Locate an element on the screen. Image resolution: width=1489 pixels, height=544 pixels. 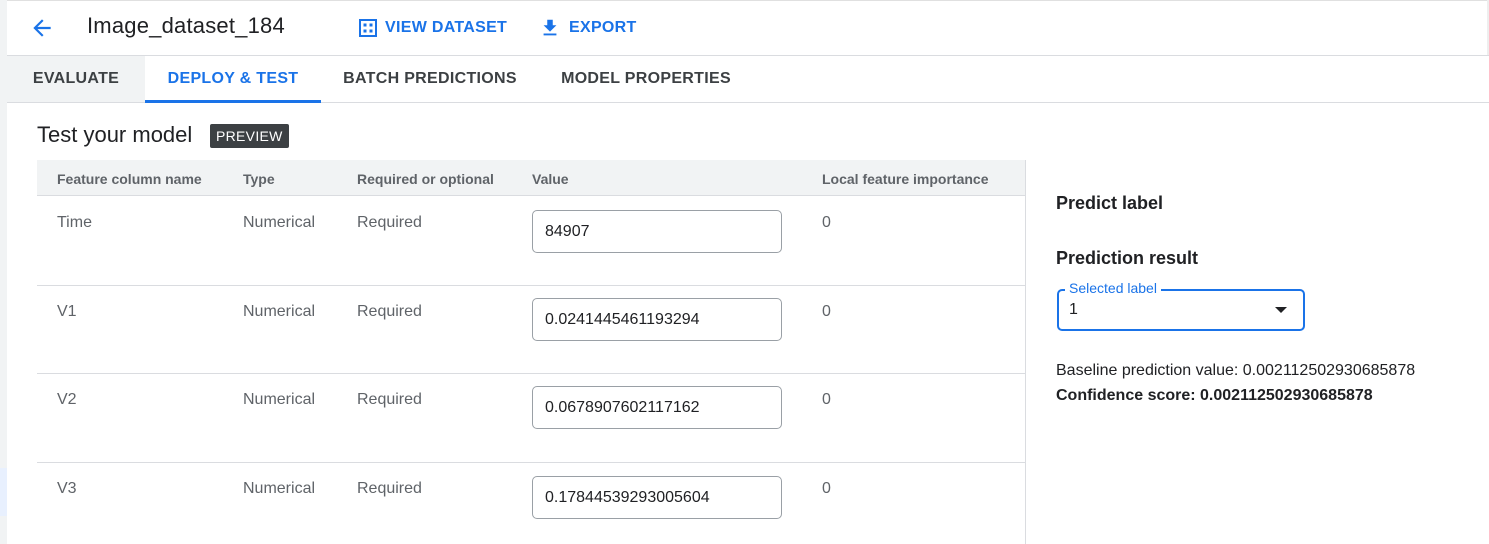
caret-down-icon is located at coordinates (1281, 310).